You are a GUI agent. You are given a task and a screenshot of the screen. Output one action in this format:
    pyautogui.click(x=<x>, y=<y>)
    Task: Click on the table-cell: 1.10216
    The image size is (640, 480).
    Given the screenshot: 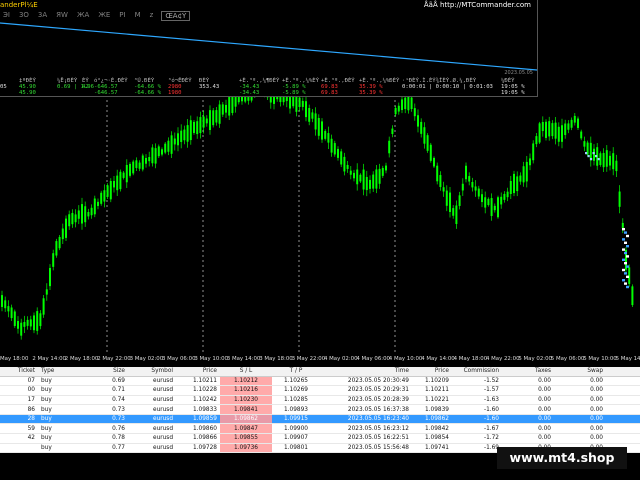 What is the action you would take?
    pyautogui.click(x=246, y=390)
    